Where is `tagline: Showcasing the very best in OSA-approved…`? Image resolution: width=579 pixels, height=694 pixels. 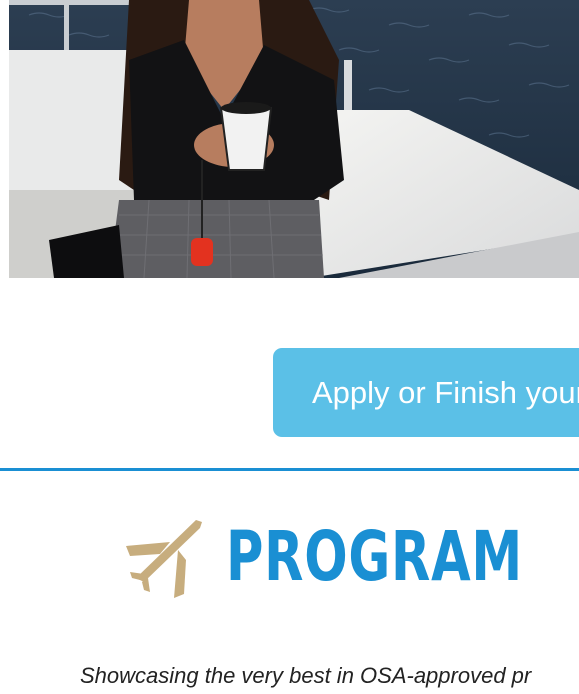 tagline: Showcasing the very best in OSA-approved… is located at coordinates (306, 675).